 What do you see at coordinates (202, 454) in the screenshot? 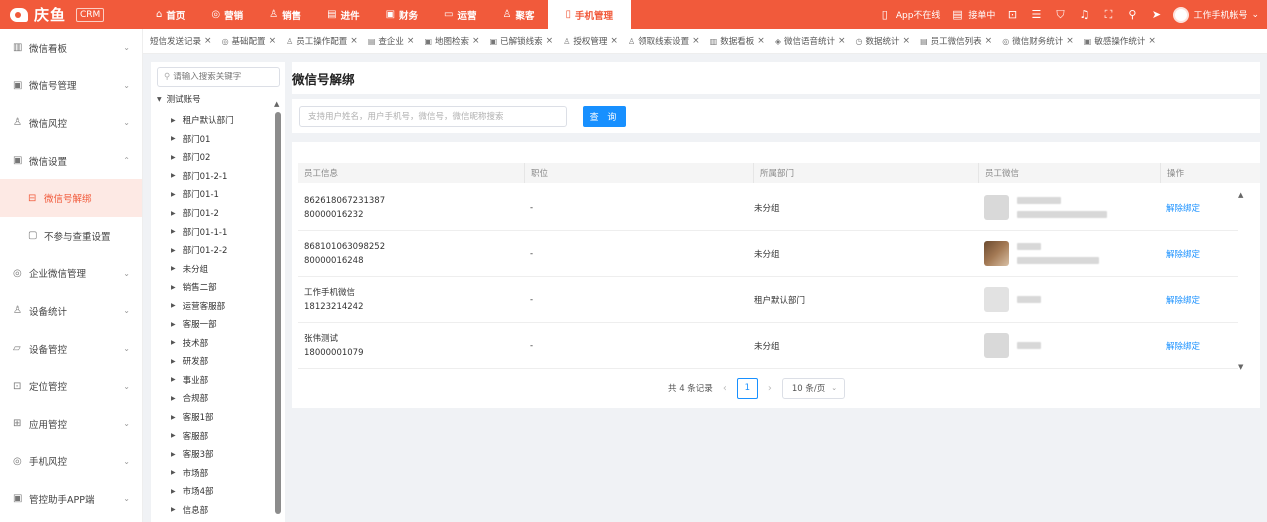
I see `tree-node: ▶ 客服3部` at bounding box center [202, 454].